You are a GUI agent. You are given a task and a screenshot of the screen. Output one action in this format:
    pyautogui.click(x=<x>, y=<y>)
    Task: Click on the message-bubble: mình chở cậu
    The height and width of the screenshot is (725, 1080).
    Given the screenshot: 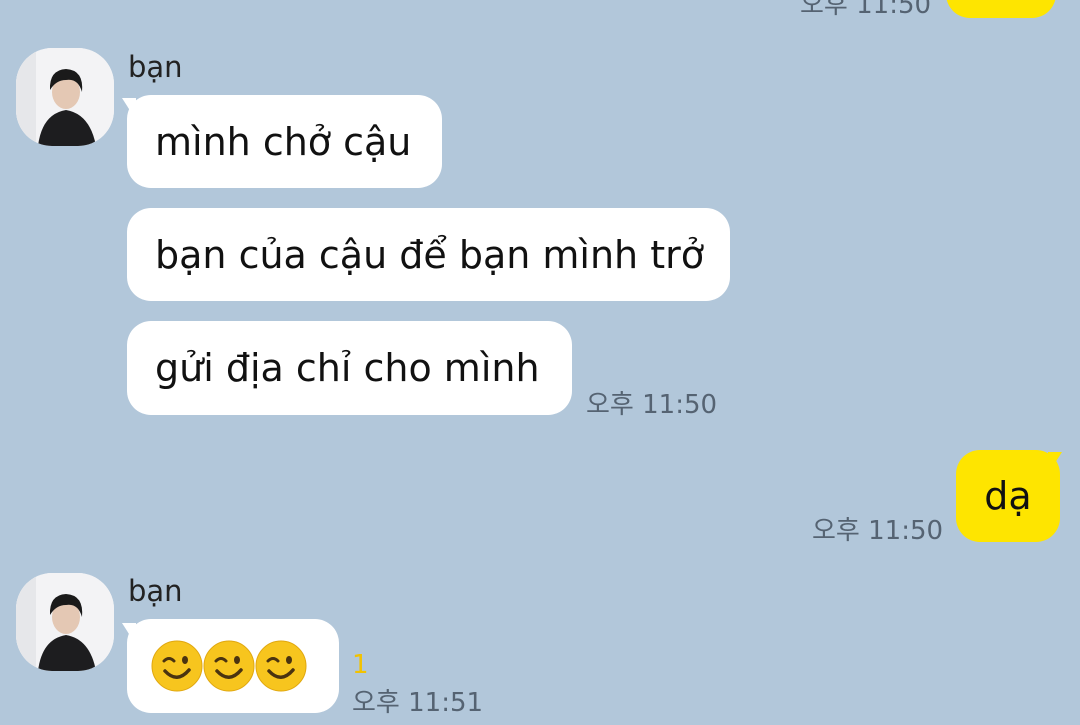 What is the action you would take?
    pyautogui.click(x=284, y=141)
    